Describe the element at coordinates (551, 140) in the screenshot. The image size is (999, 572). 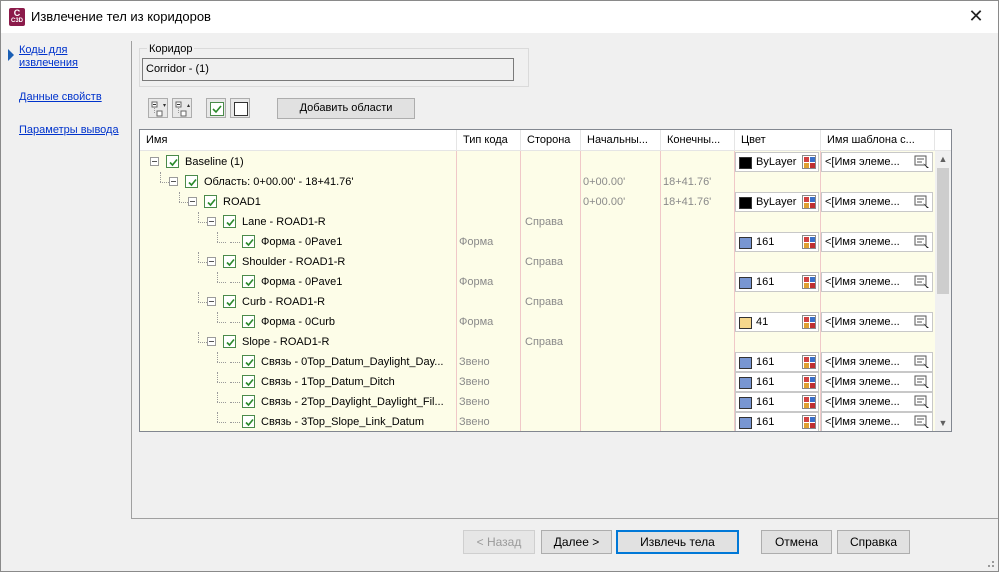
I see `col-header-side: Сторона` at that location.